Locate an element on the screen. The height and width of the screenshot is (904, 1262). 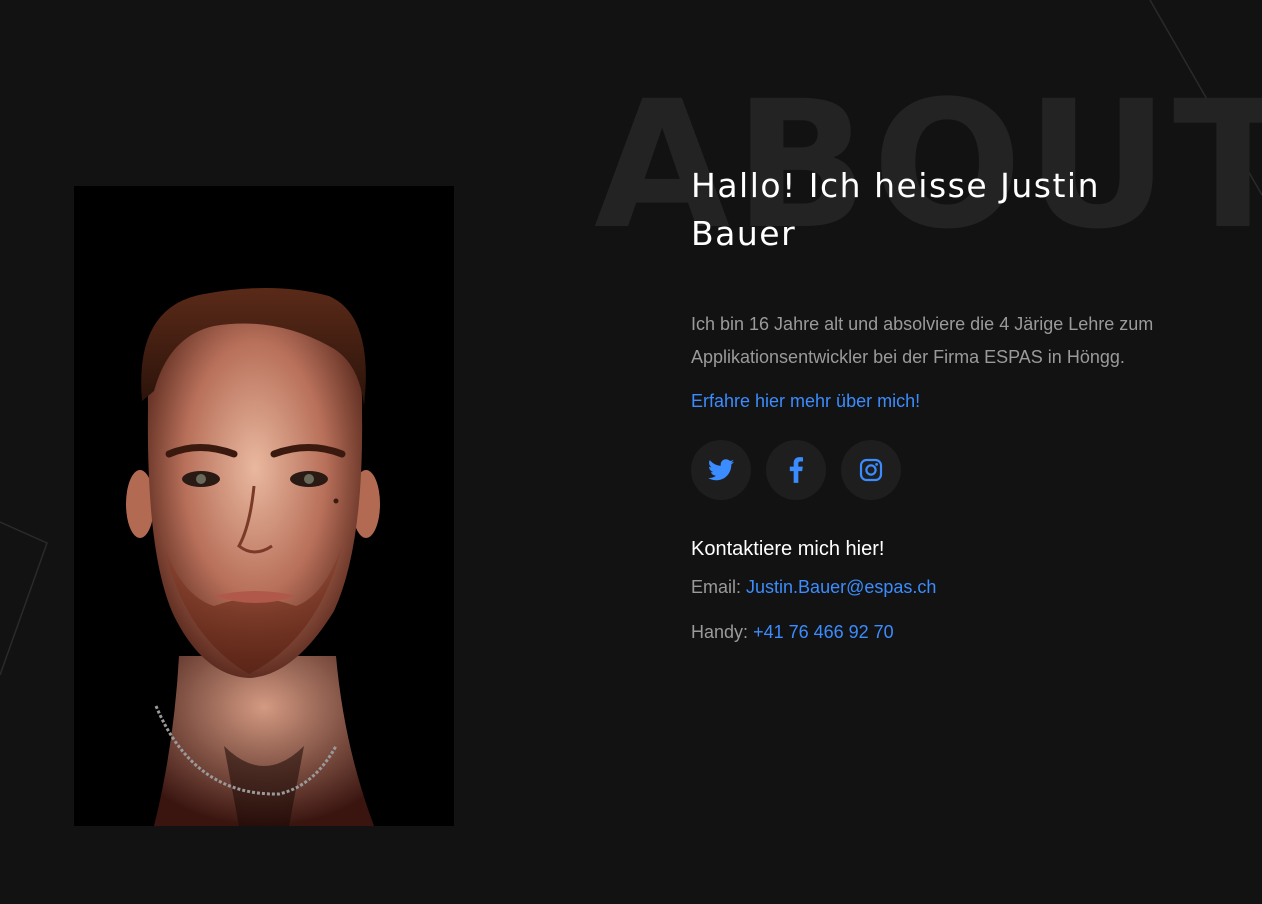
social-links is located at coordinates (941, 470).